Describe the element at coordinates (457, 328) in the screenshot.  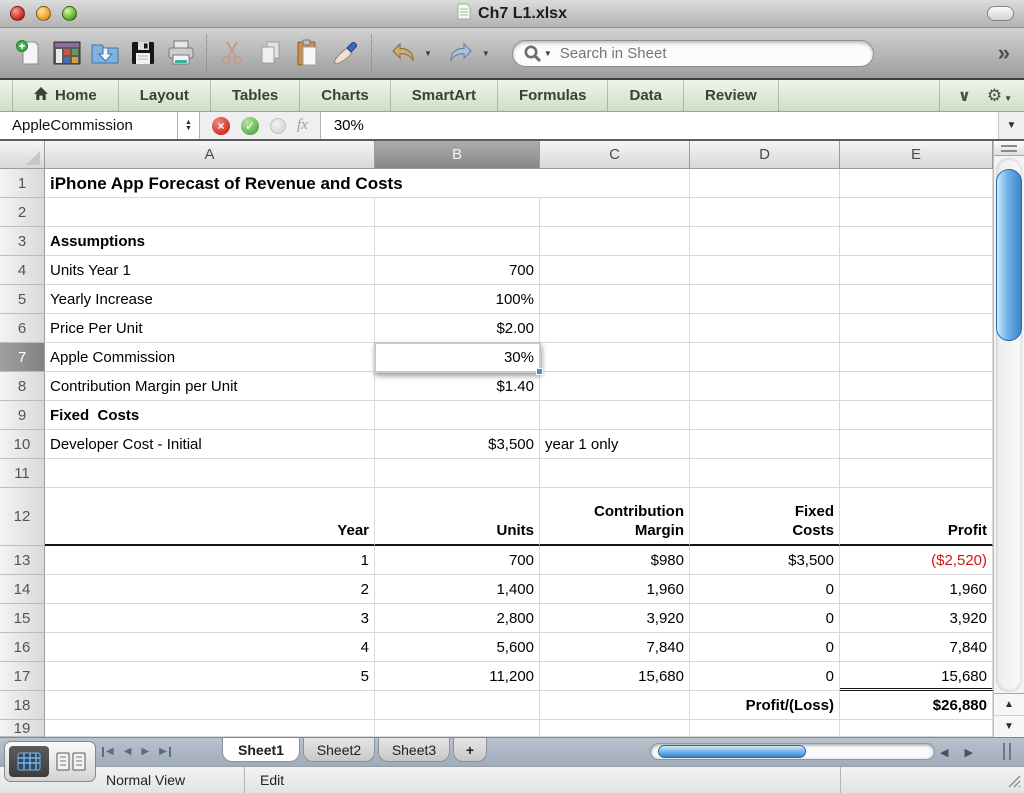
I see `cell-B6: $2.00` at that location.